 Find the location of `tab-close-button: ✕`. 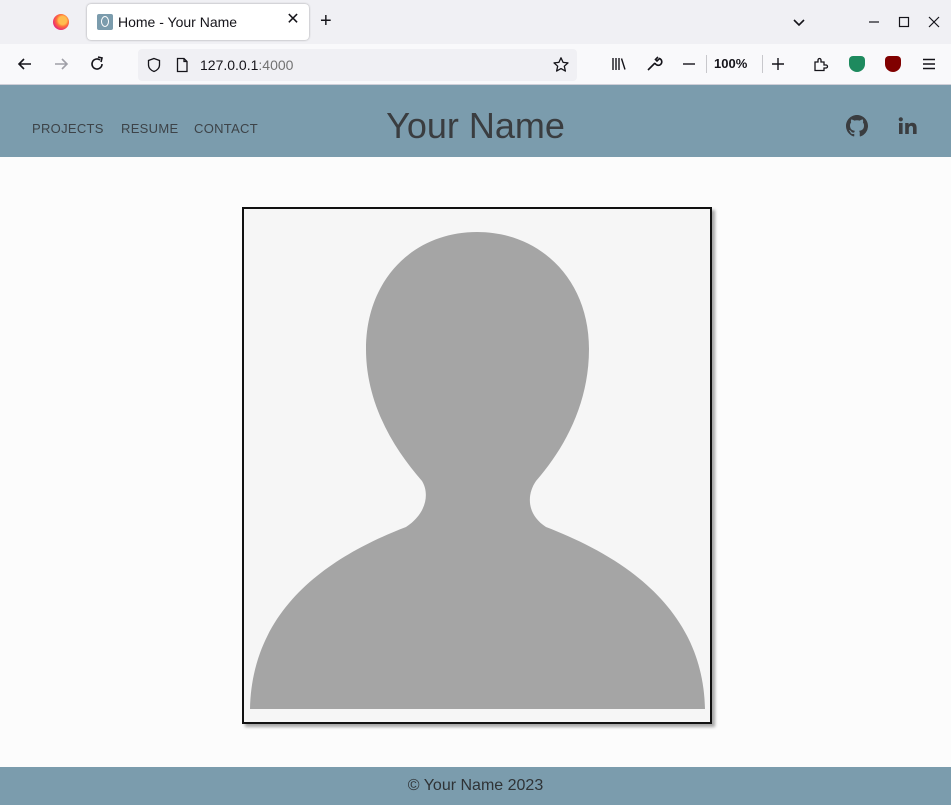

tab-close-button: ✕ is located at coordinates (293, 20).